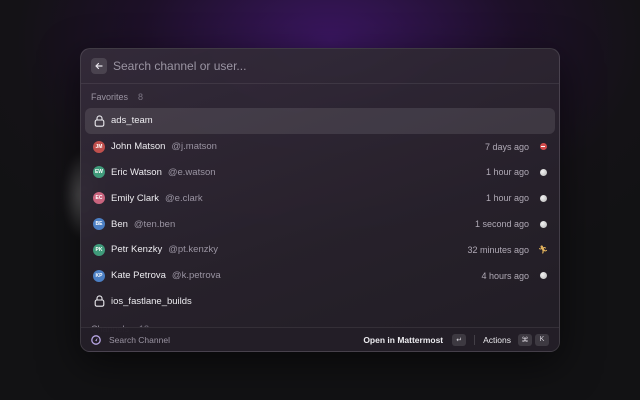 The width and height of the screenshot is (640, 400). I want to click on k-key: K, so click(542, 339).